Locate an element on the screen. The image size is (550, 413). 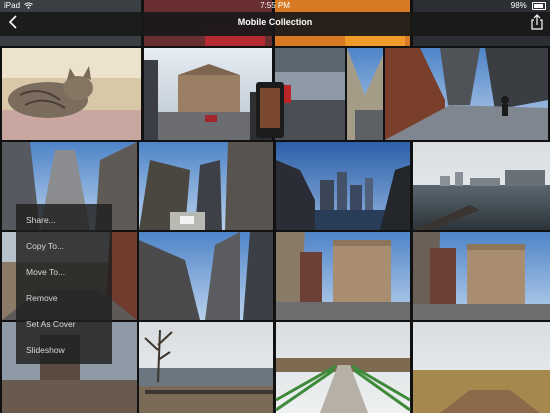
nav-bar: Mobile Collection is located at coordinates (275, 24).